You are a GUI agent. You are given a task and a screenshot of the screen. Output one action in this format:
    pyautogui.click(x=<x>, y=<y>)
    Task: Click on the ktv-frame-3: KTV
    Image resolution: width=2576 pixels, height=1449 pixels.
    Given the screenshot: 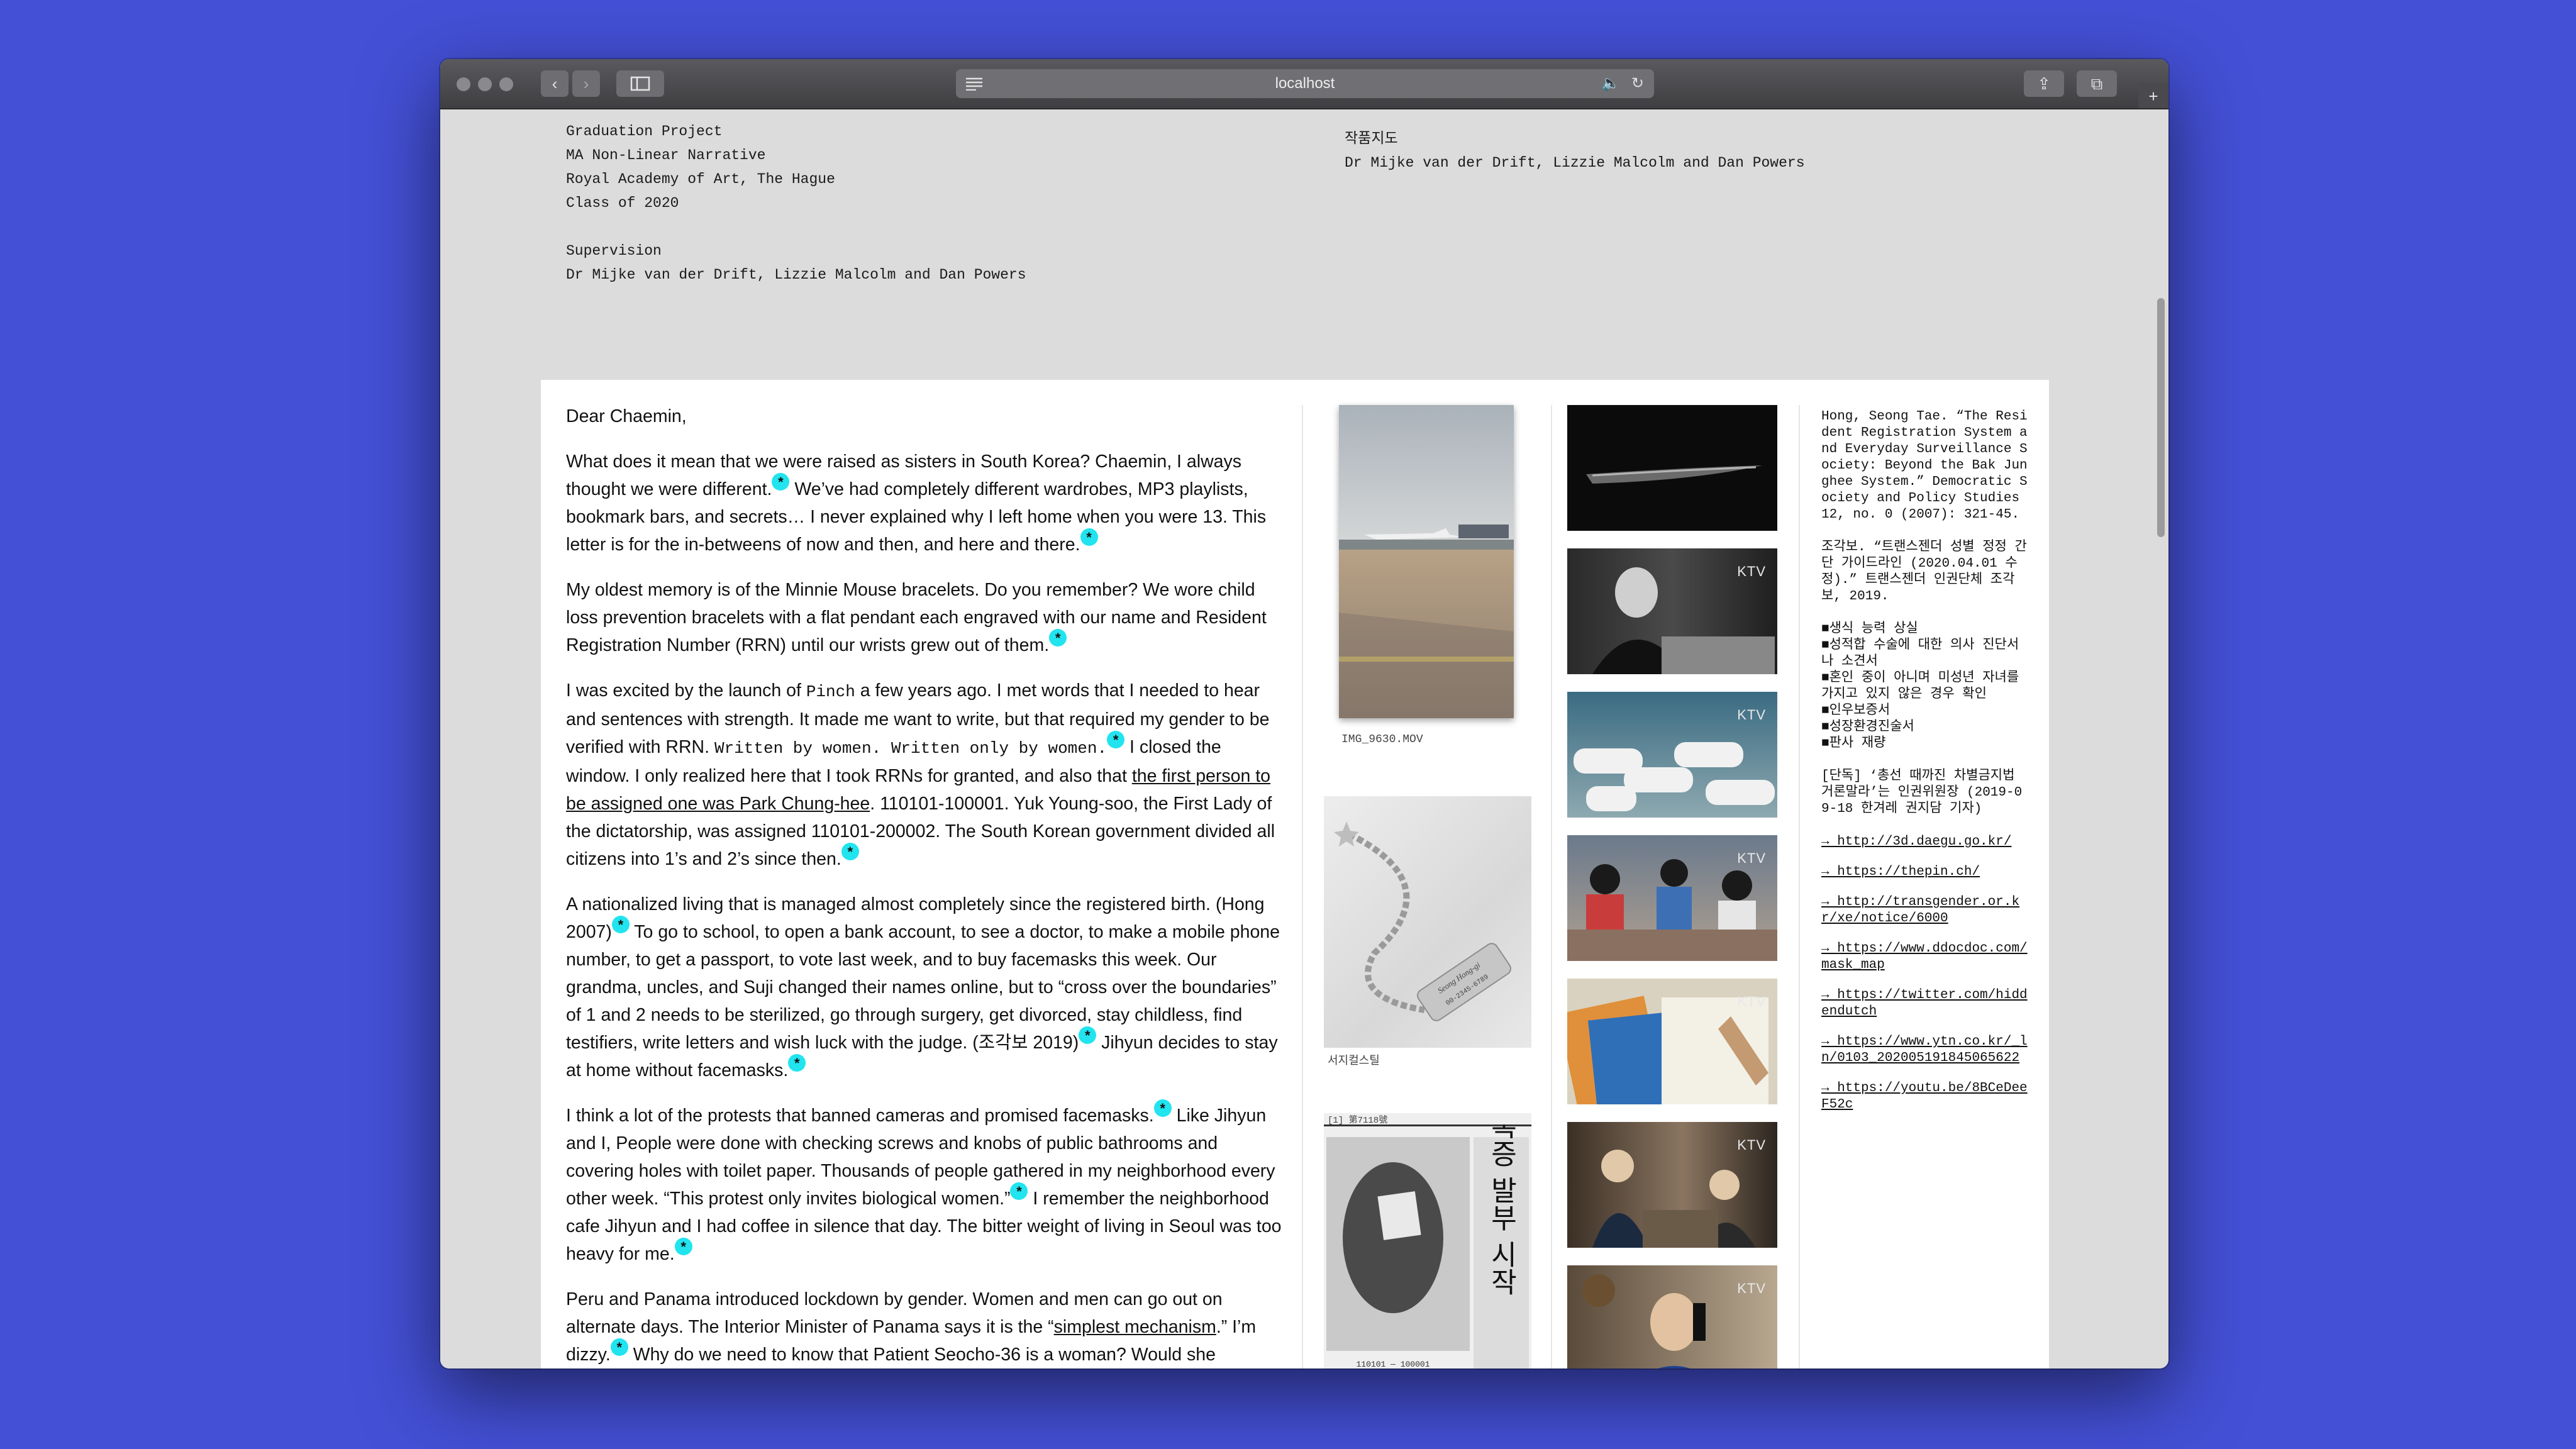 What is the action you would take?
    pyautogui.click(x=1672, y=755)
    